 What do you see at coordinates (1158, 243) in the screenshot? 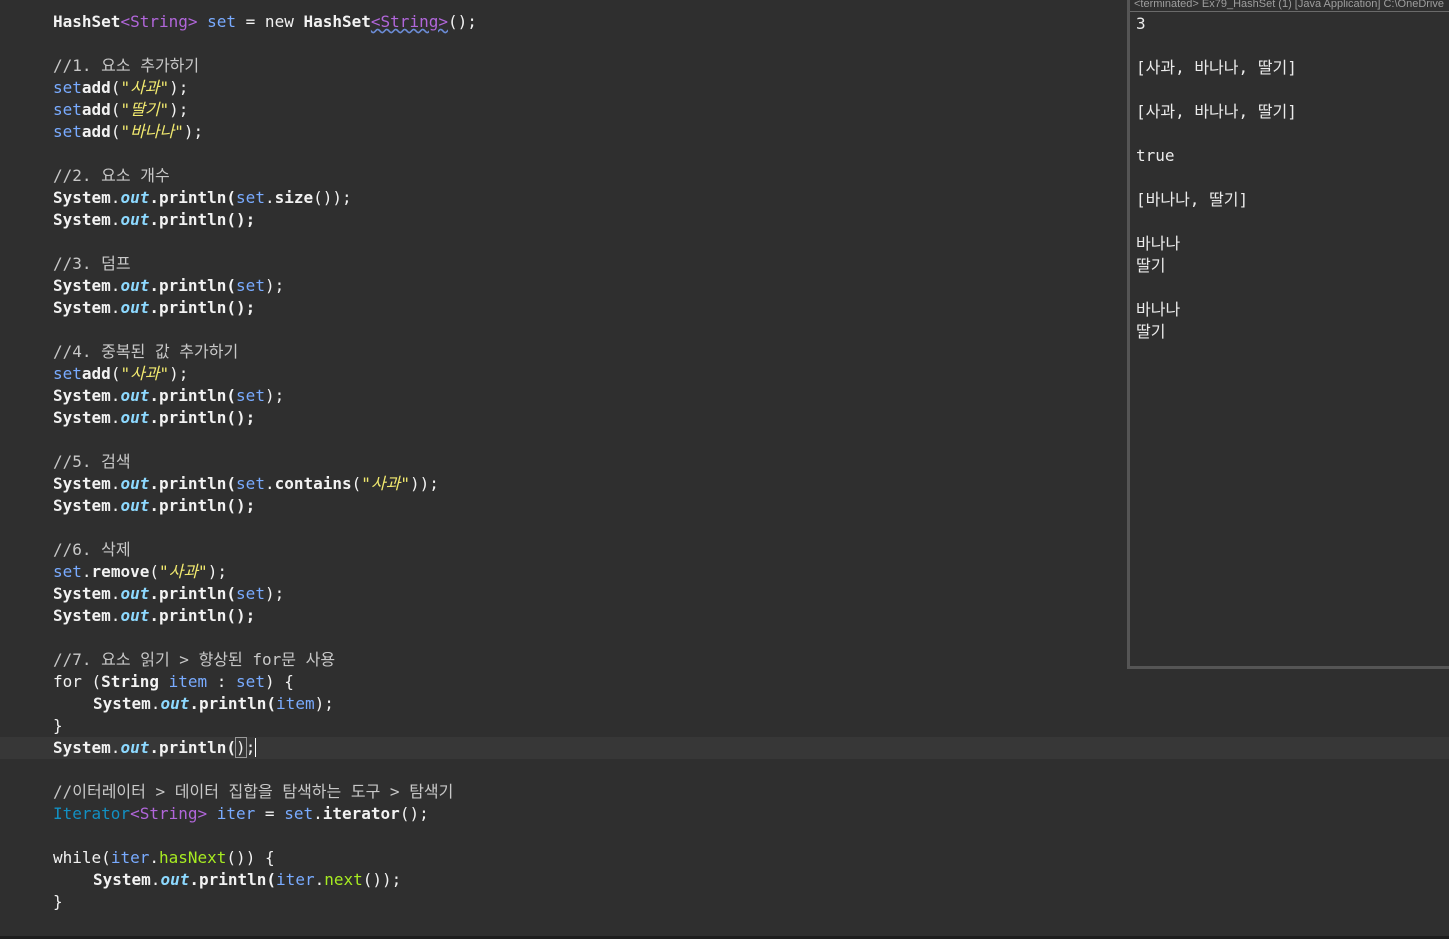
I see `console-output-line: 바나나` at bounding box center [1158, 243].